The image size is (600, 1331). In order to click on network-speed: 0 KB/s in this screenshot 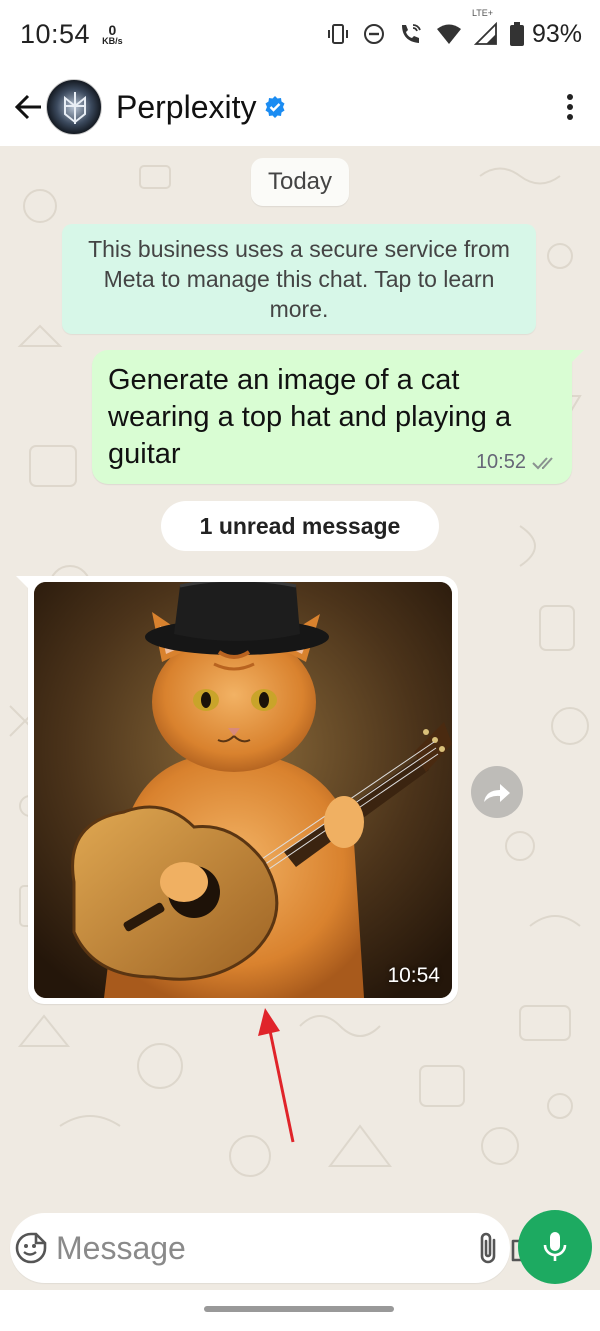, I will do `click(112, 34)`.